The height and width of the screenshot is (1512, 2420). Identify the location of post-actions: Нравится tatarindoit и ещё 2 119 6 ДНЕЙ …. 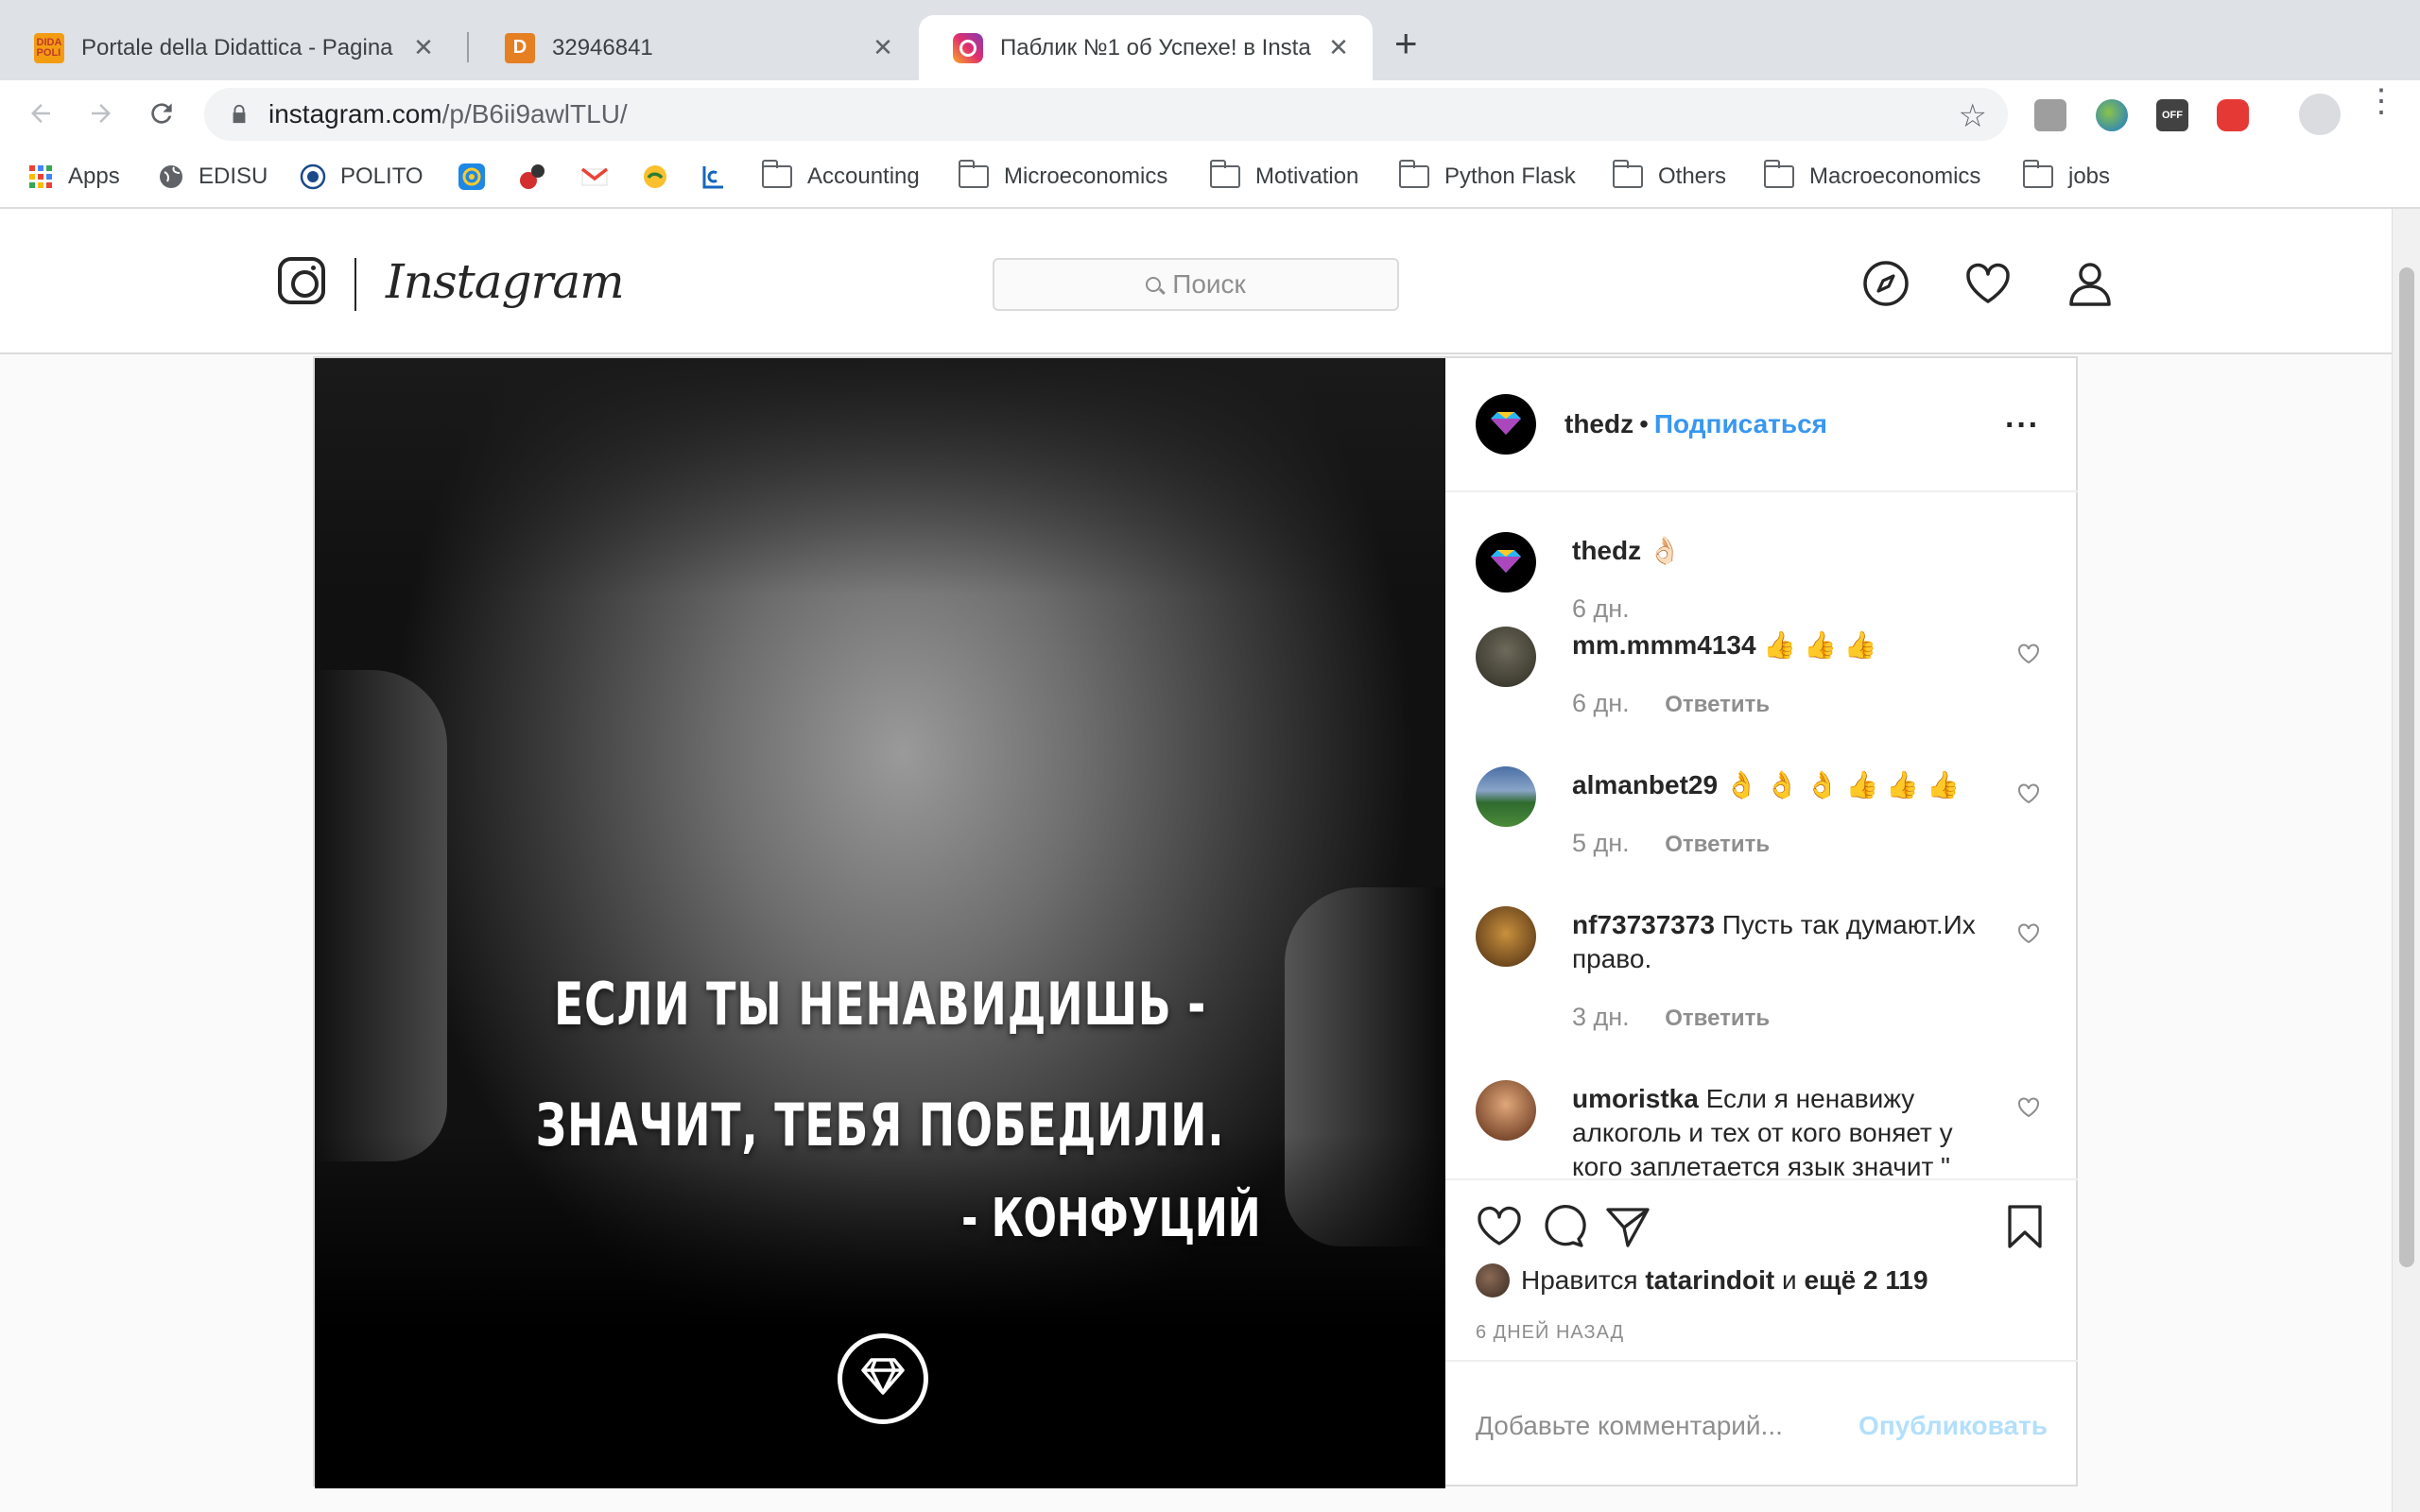
(1761, 1333).